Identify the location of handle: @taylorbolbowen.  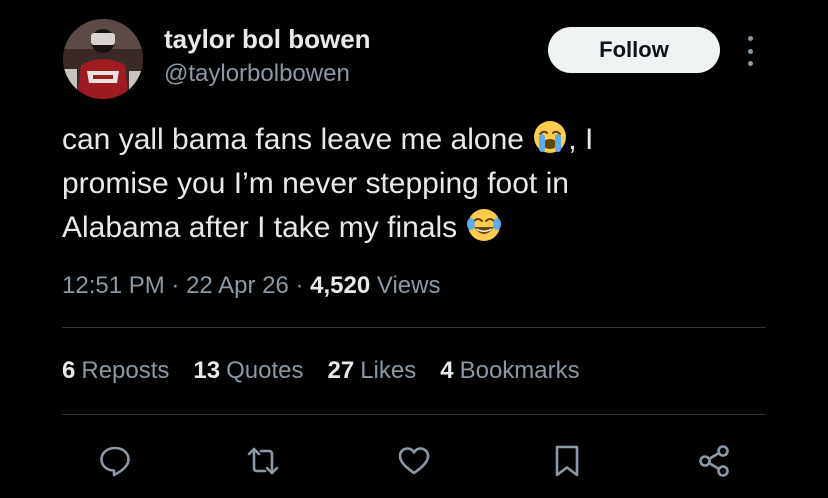
(257, 74).